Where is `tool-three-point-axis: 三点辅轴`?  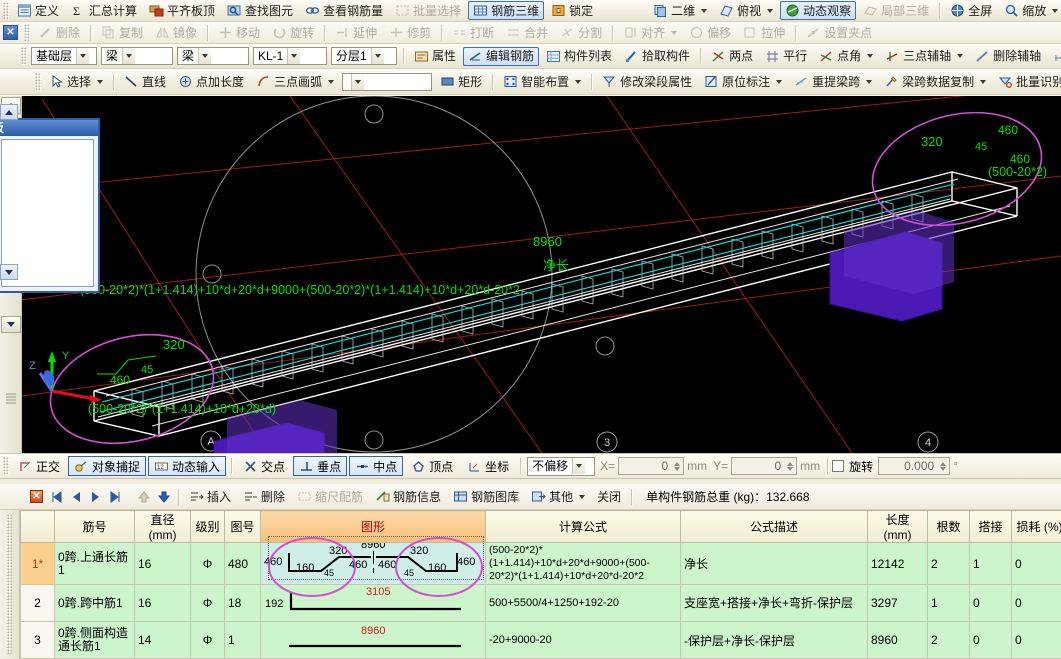 tool-three-point-axis: 三点辅轴 is located at coordinates (924, 56).